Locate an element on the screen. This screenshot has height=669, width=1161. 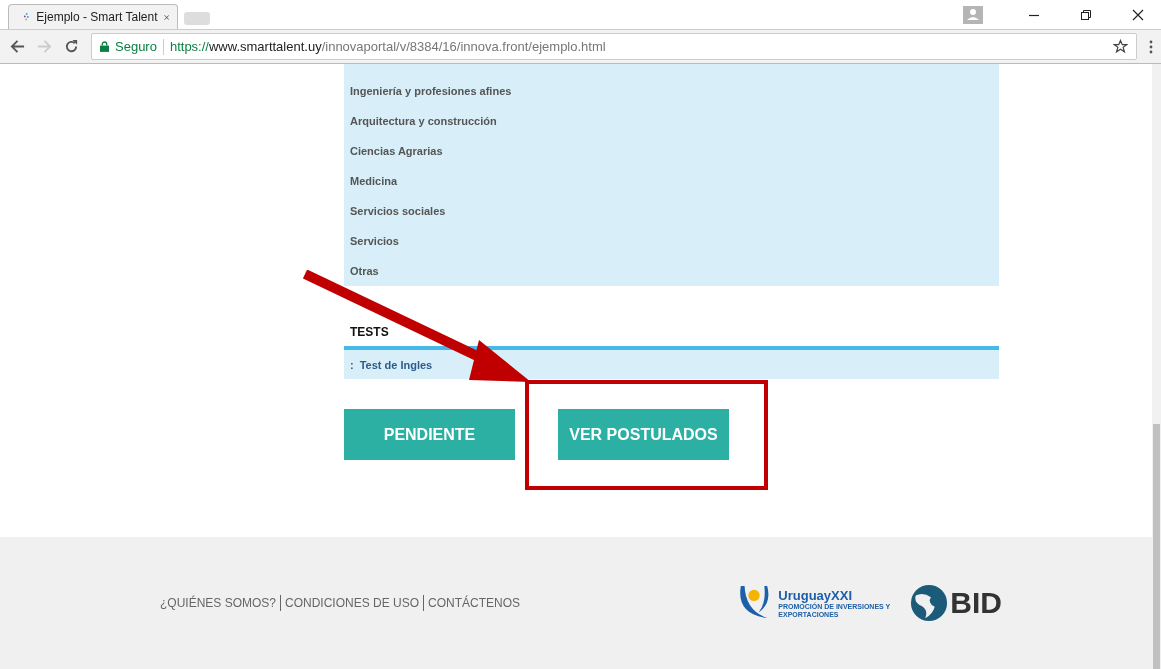
action-button: VER POSTULADOS is located at coordinates (643, 434).